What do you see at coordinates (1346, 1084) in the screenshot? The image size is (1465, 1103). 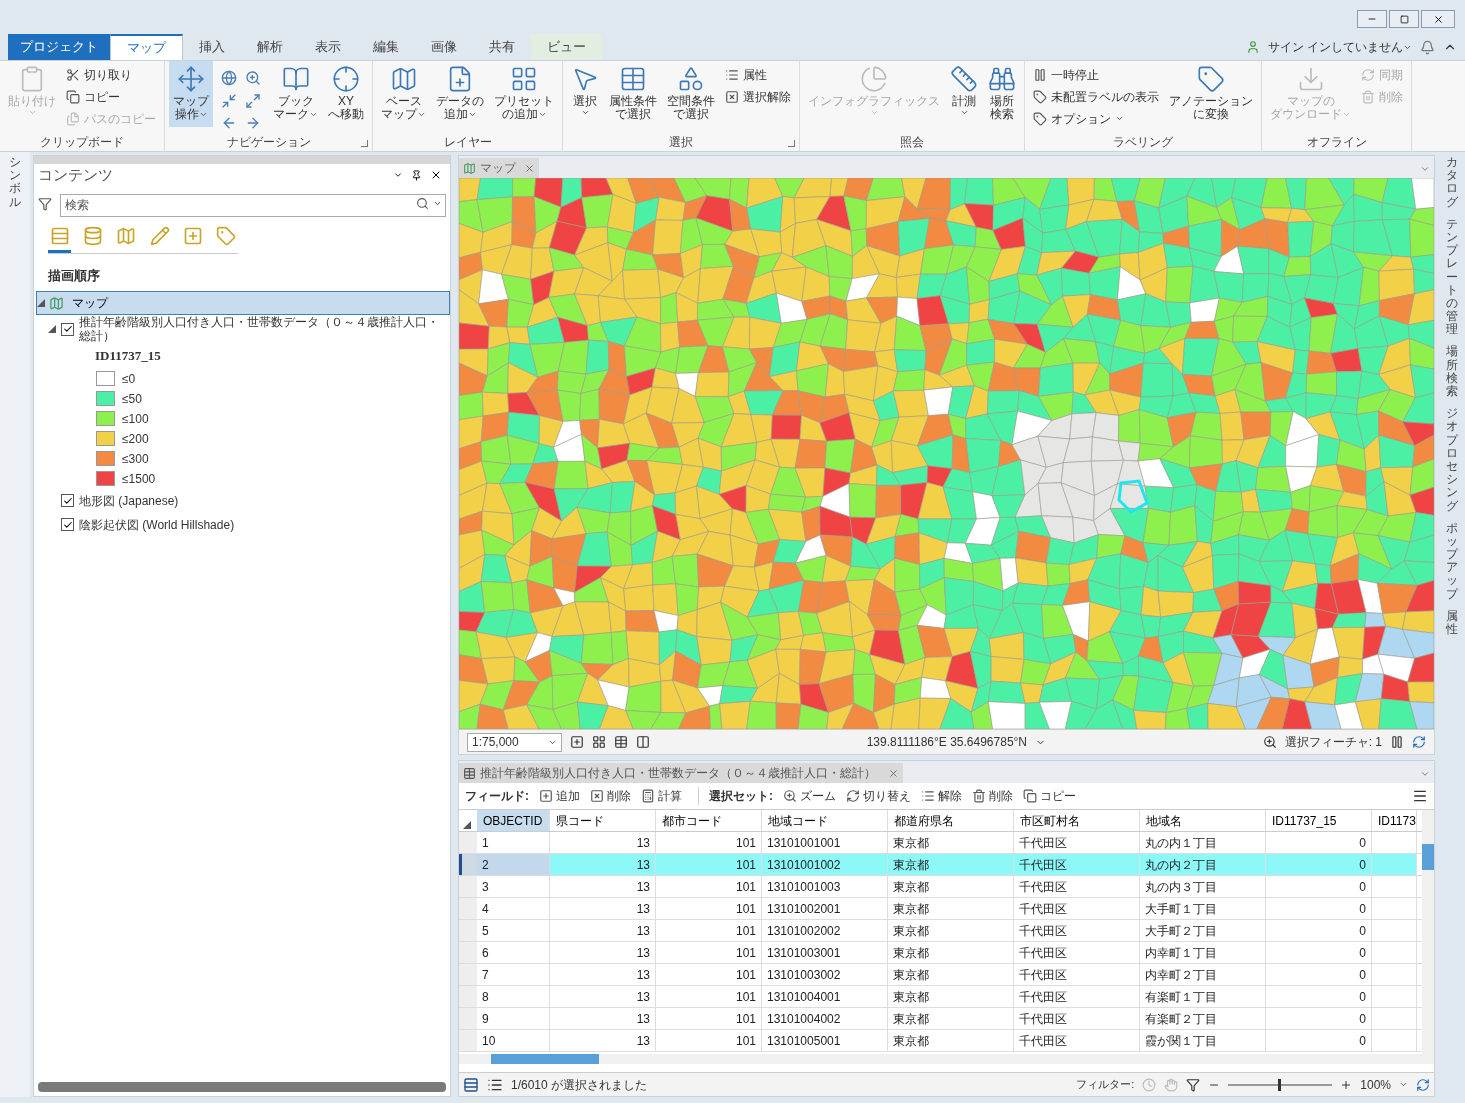 I see `zoom-in-icon` at bounding box center [1346, 1084].